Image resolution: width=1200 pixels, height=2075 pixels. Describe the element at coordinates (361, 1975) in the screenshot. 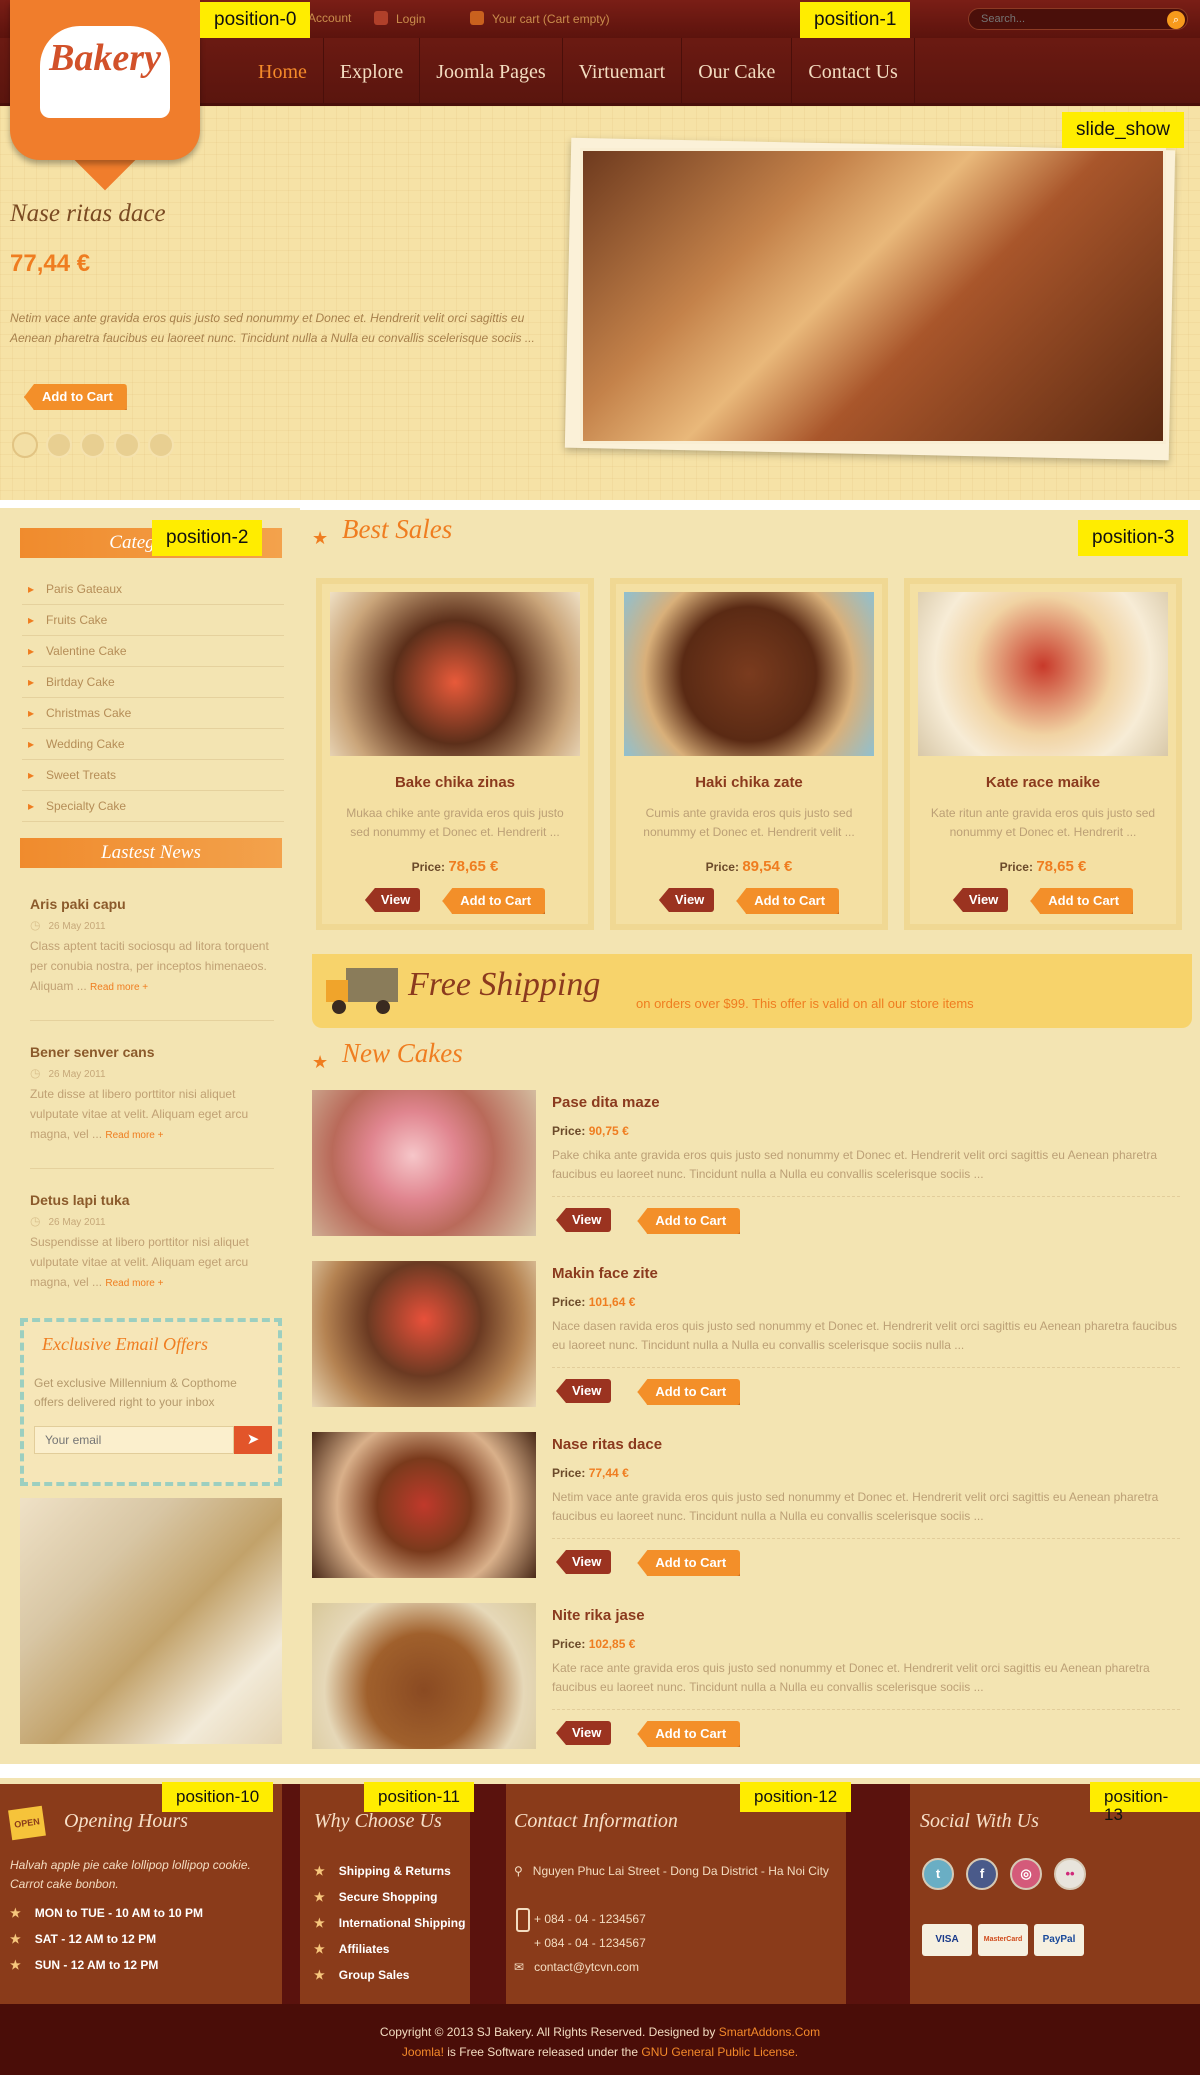

I see `why-link: ★ Group Sales` at that location.